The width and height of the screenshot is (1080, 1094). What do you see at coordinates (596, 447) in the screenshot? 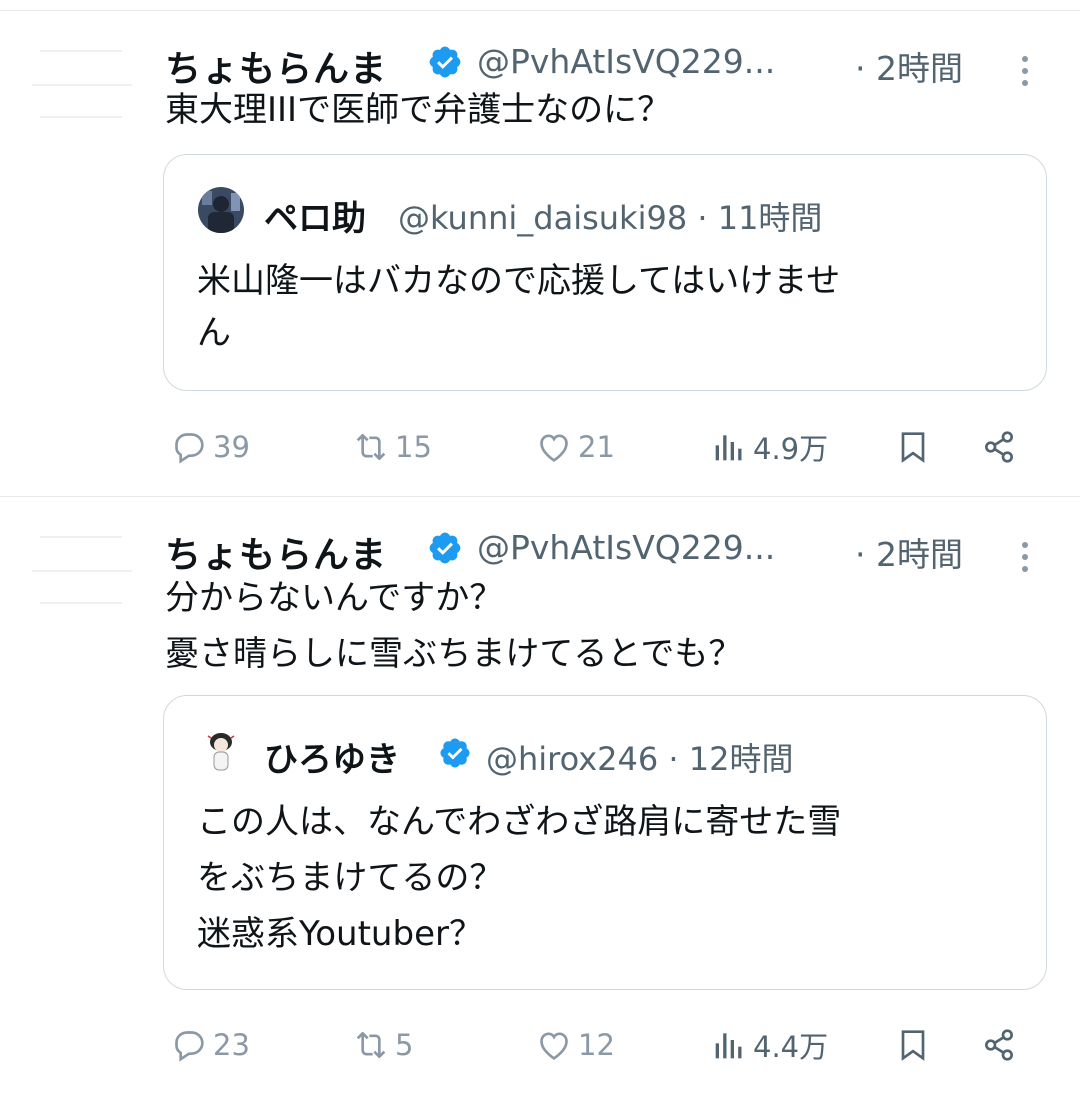
I see `like-count: 21` at bounding box center [596, 447].